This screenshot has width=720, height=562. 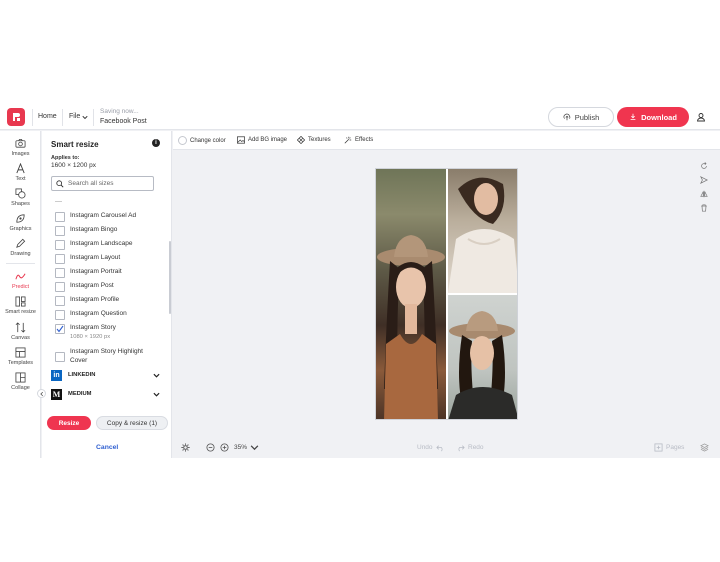 I want to click on list-item: Instagram Landscape, so click(x=105, y=245).